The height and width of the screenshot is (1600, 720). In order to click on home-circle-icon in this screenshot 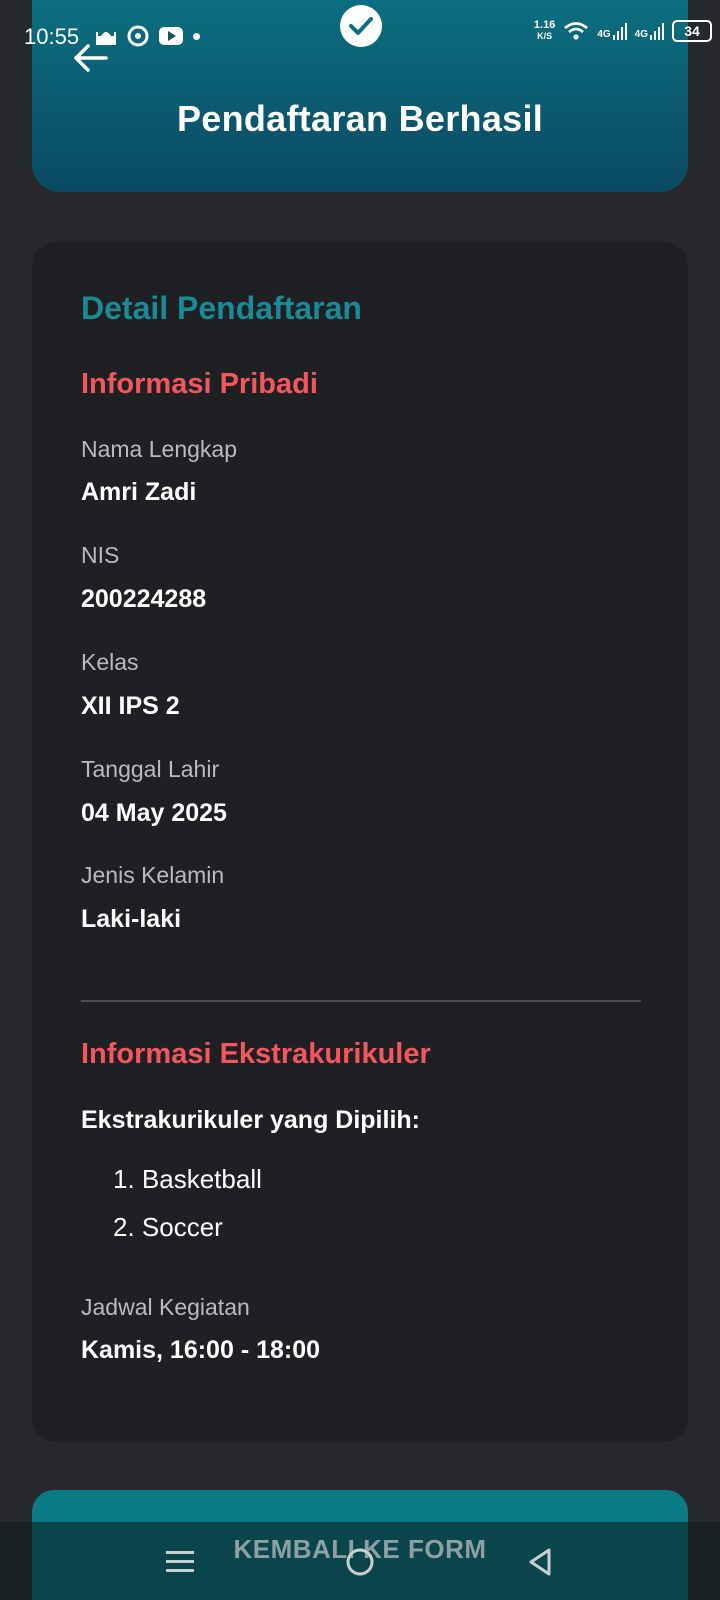, I will do `click(360, 1562)`.